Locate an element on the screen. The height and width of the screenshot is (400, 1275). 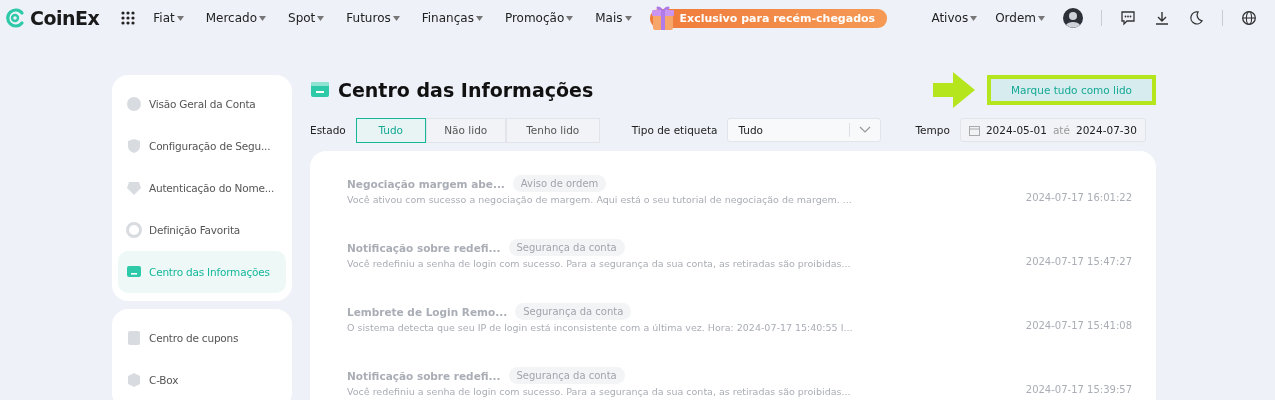
filter-label: Tempo is located at coordinates (932, 130).